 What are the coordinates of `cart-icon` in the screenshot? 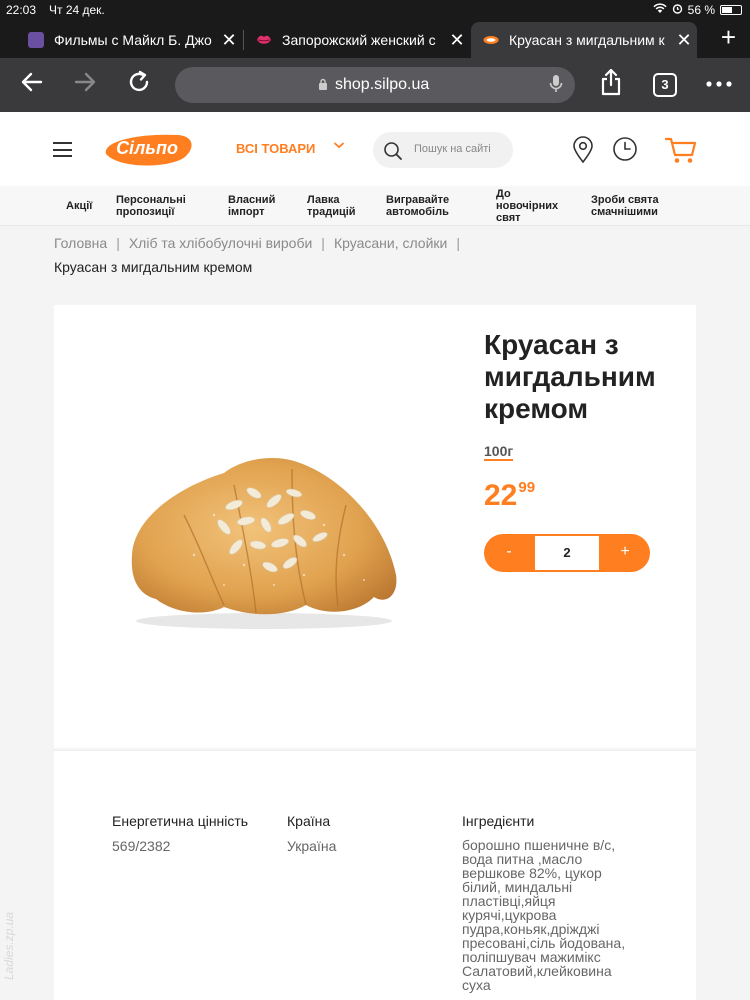 It's located at (680, 152).